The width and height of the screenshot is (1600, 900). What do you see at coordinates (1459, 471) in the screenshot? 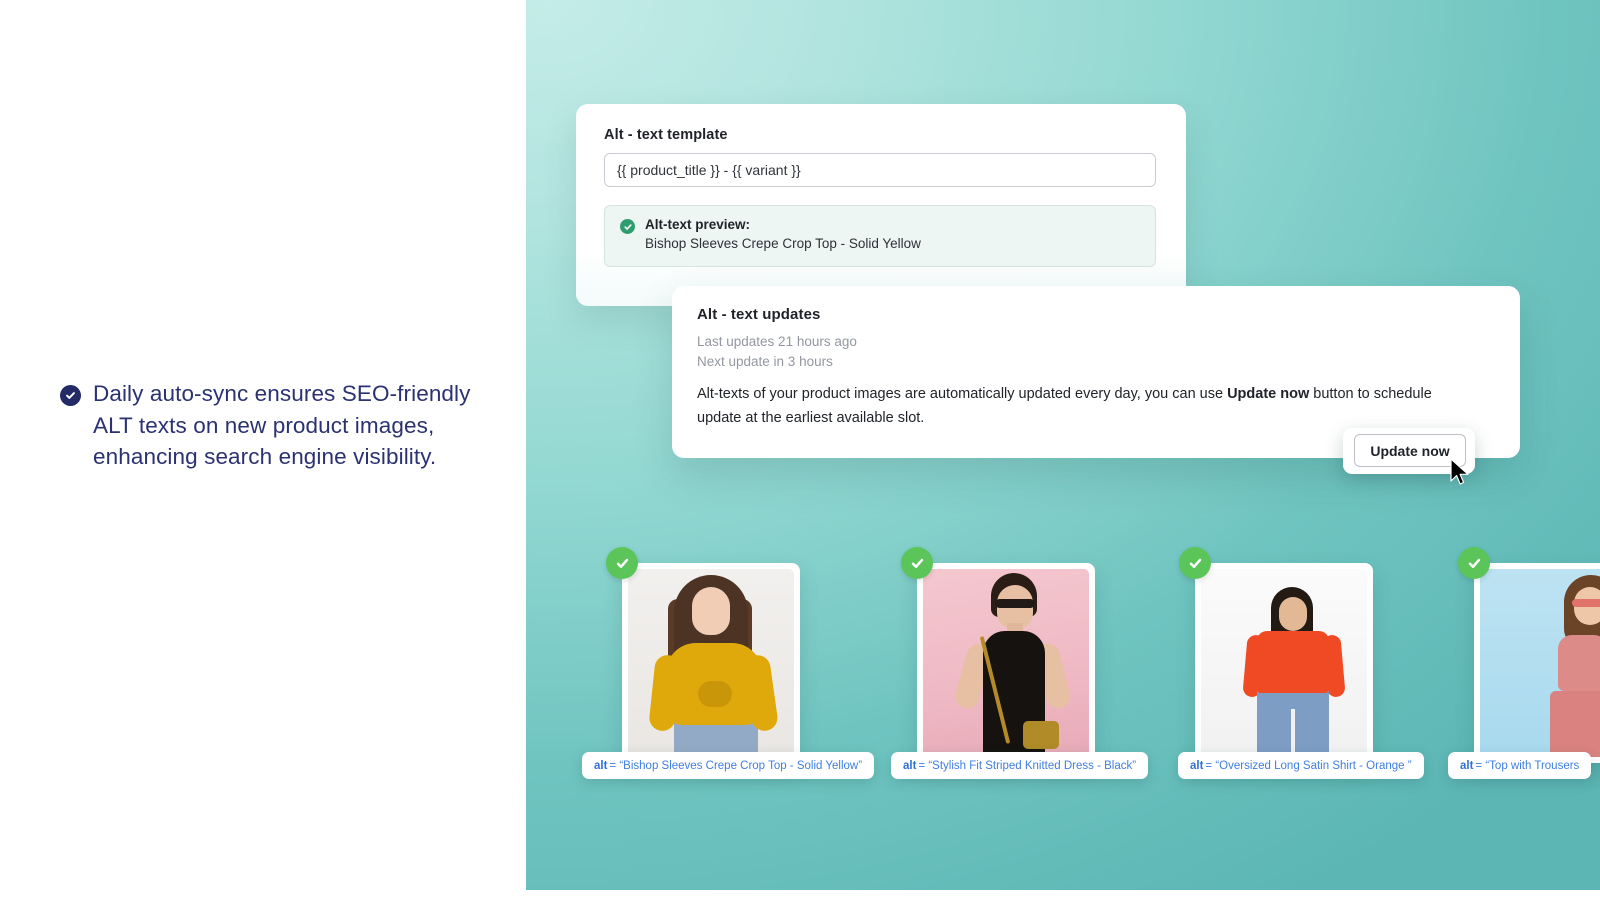
I see `mouse-pointer-icon` at bounding box center [1459, 471].